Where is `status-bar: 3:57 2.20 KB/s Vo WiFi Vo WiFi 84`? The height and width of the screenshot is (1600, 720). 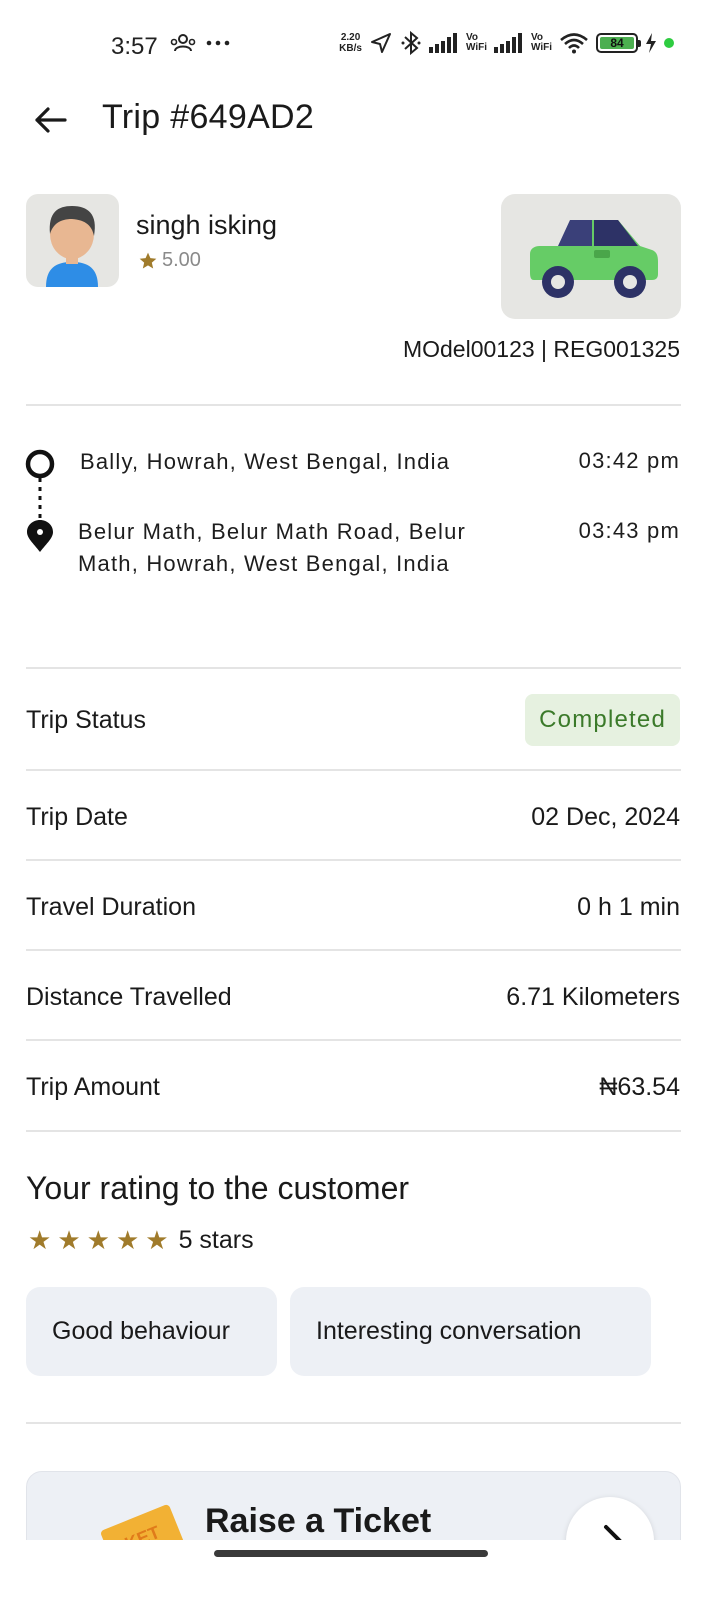 status-bar: 3:57 2.20 KB/s Vo WiFi Vo WiFi 84 is located at coordinates (360, 46).